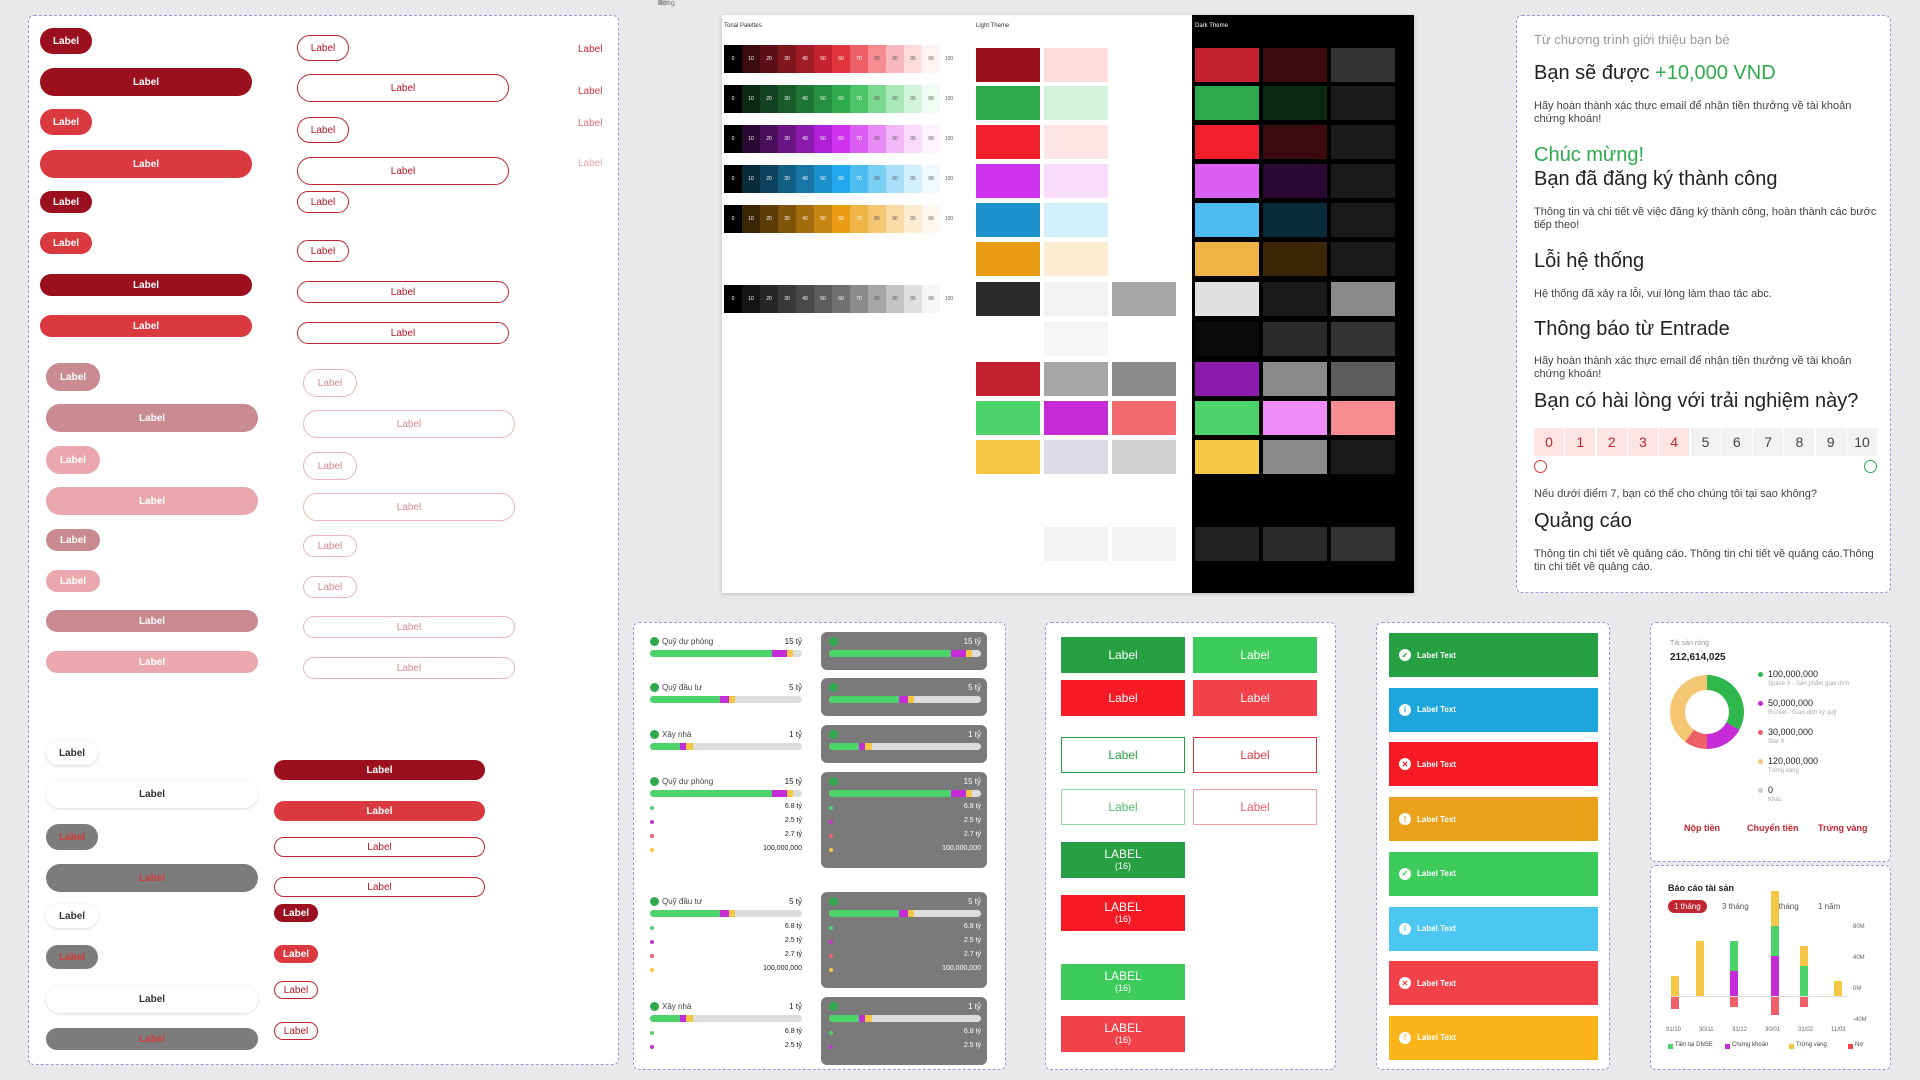 This screenshot has height=1080, width=1920. What do you see at coordinates (1705, 442) in the screenshot?
I see `nps-score-button: 5` at bounding box center [1705, 442].